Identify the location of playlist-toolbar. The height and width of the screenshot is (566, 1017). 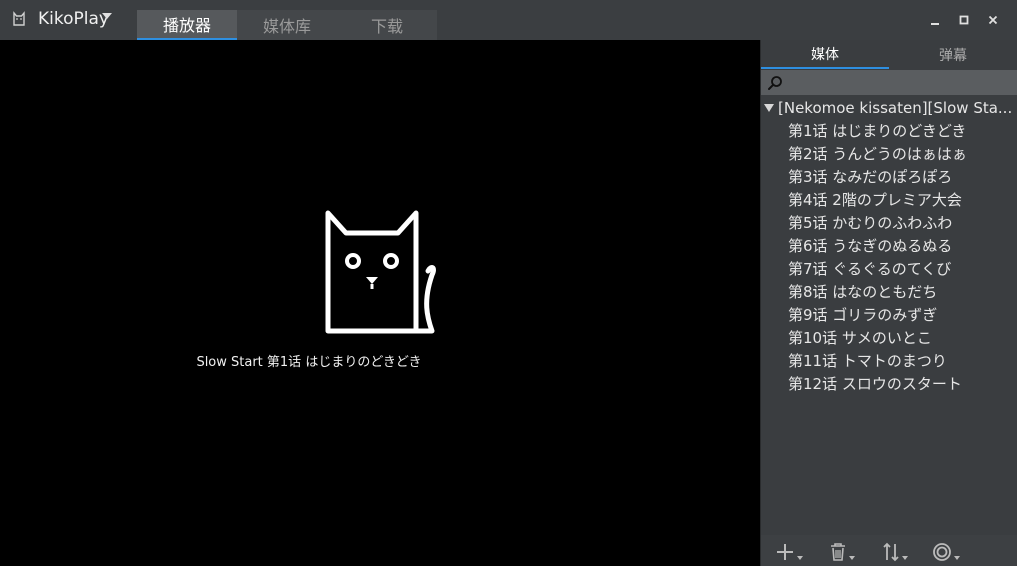
(889, 550).